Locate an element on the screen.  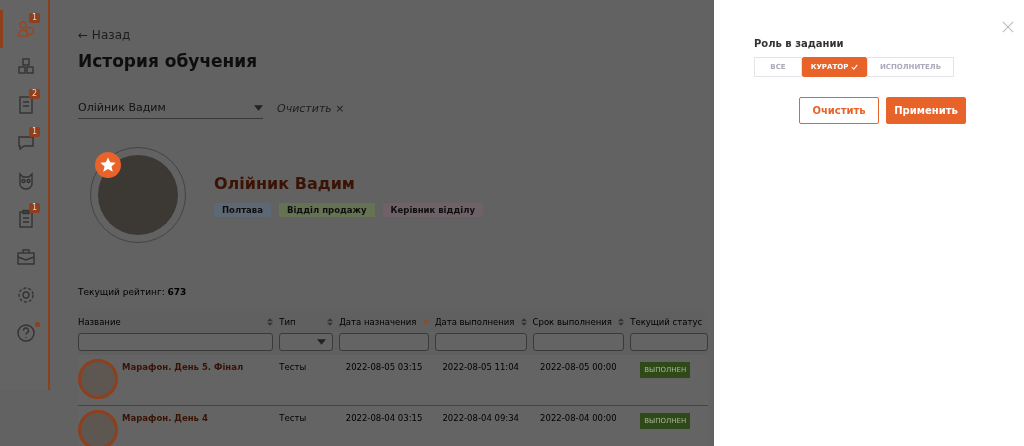
page-title: История обучения is located at coordinates (168, 61).